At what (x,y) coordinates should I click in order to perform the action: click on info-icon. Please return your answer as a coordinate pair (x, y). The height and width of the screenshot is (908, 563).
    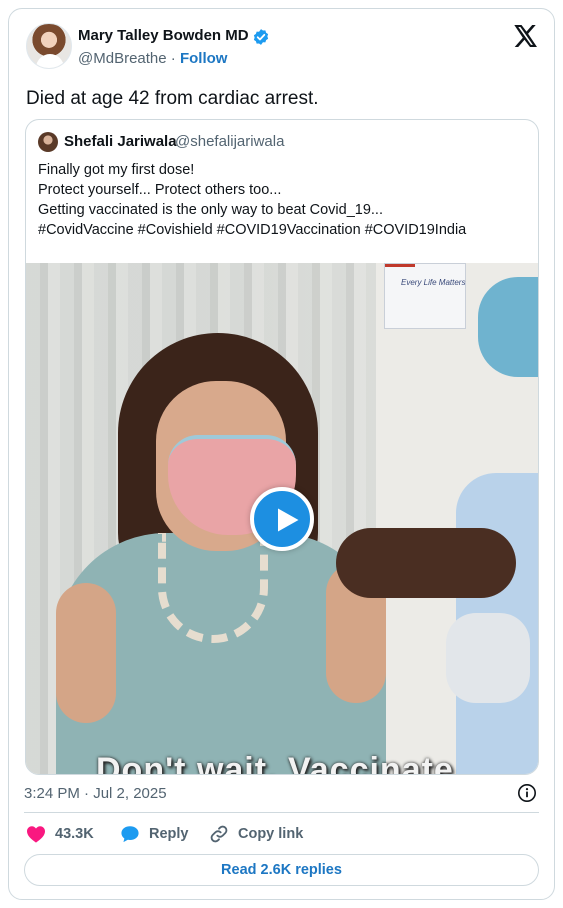
    Looking at the image, I should click on (527, 793).